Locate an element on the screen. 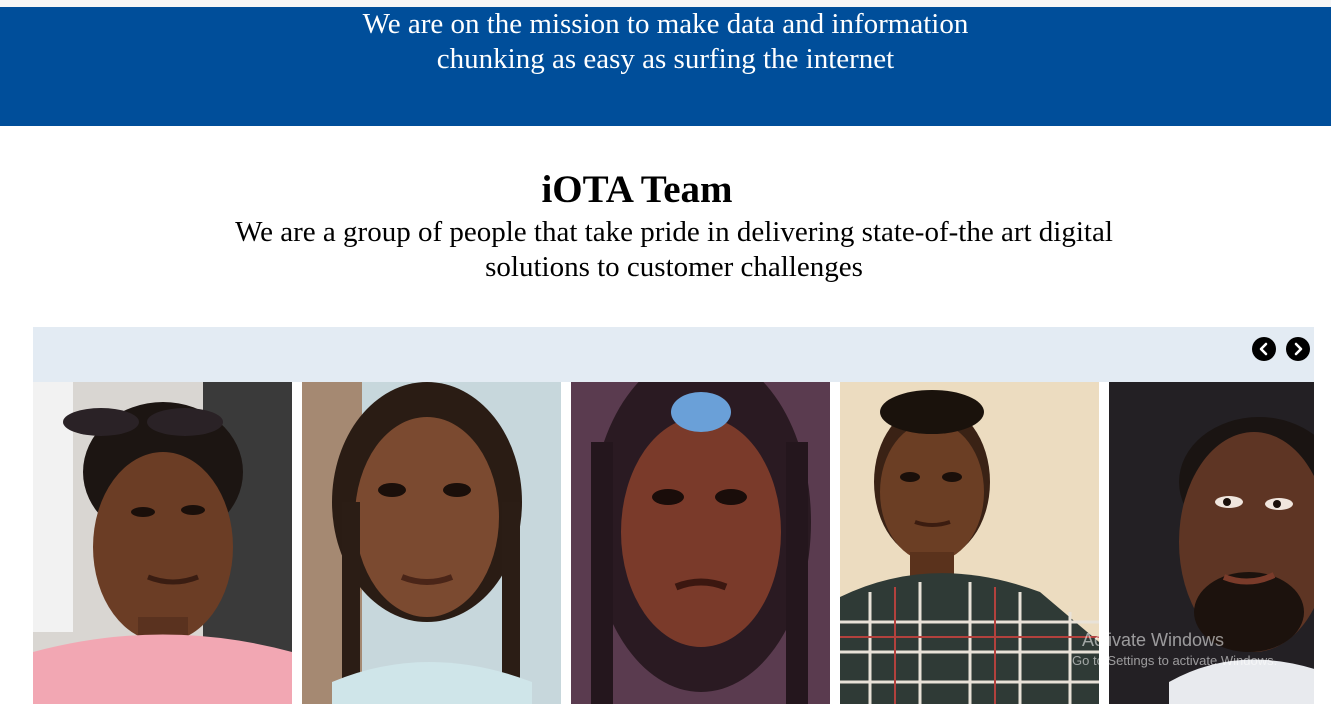  team-title: iOTA Team is located at coordinates (637, 189).